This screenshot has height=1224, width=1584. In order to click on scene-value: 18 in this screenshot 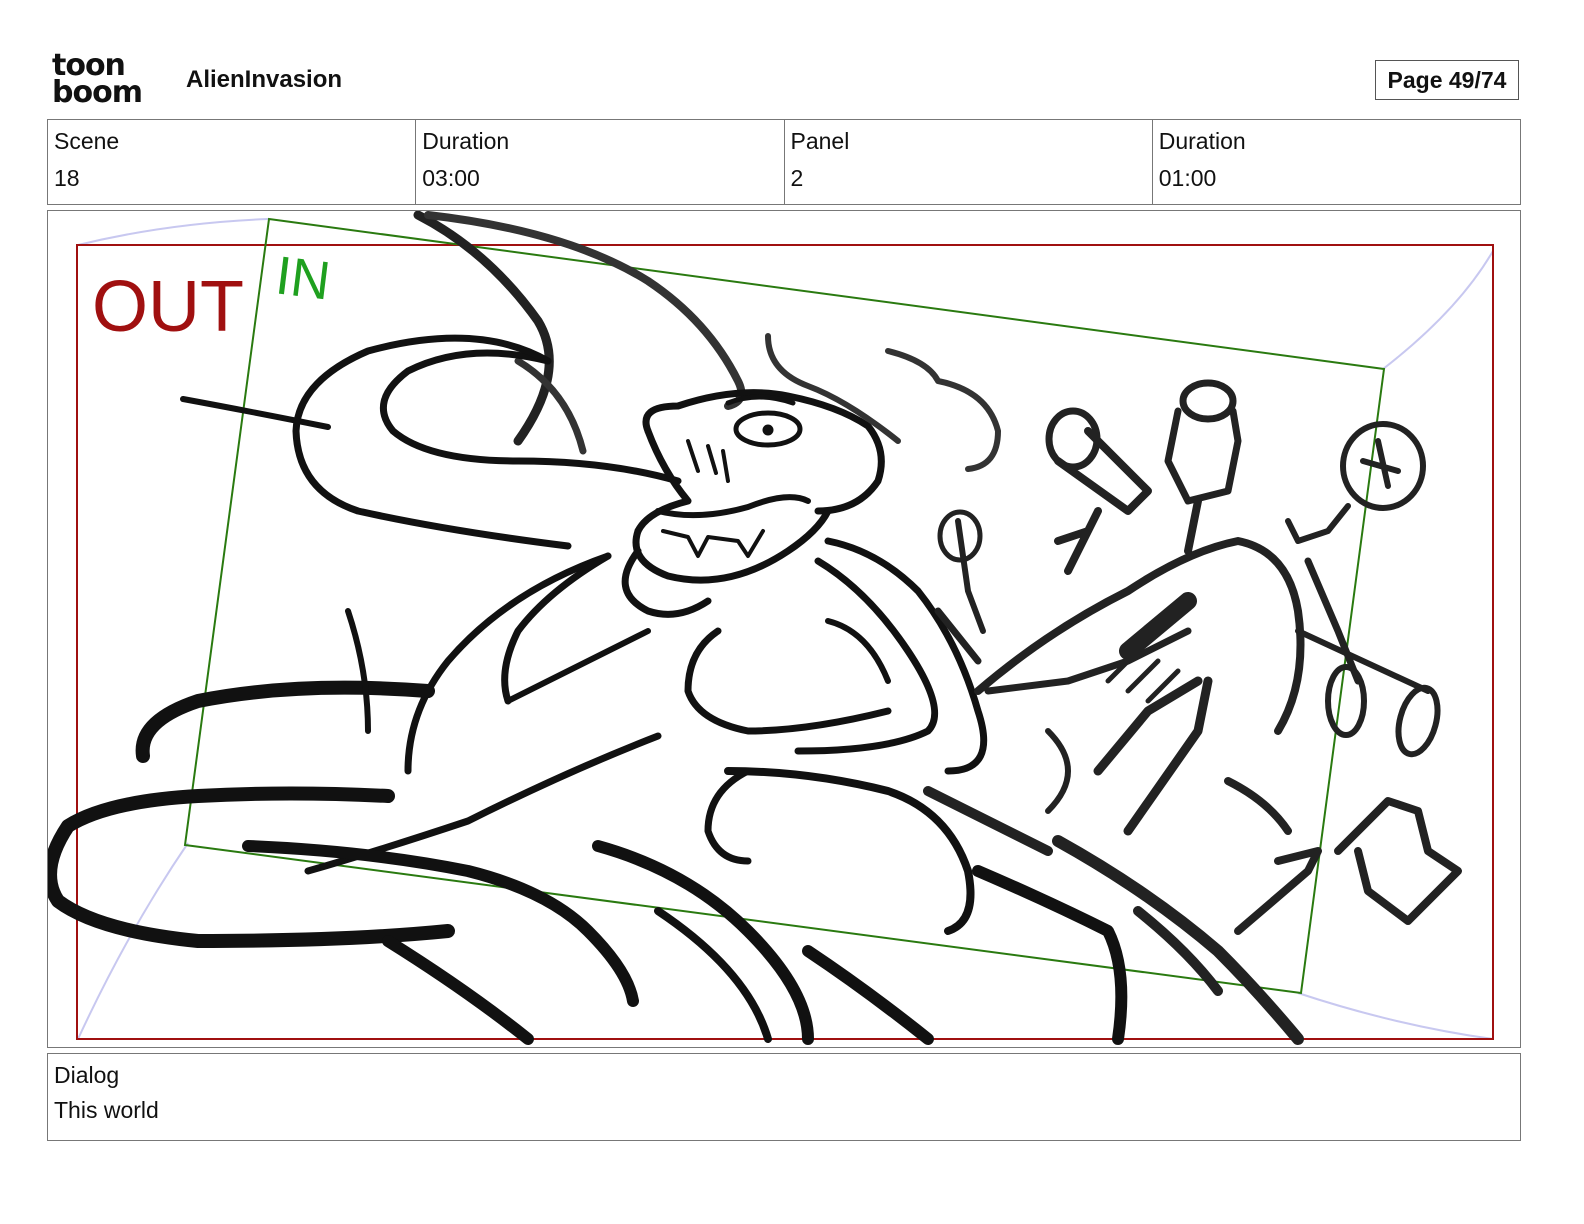, I will do `click(67, 178)`.